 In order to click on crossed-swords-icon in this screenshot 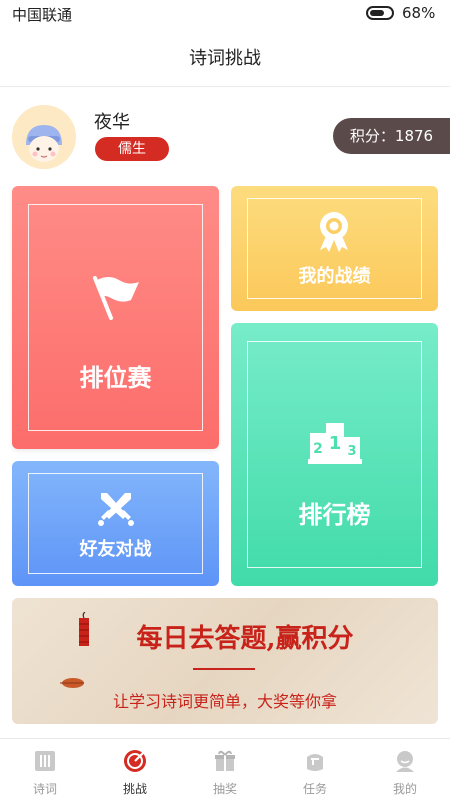, I will do `click(116, 509)`.